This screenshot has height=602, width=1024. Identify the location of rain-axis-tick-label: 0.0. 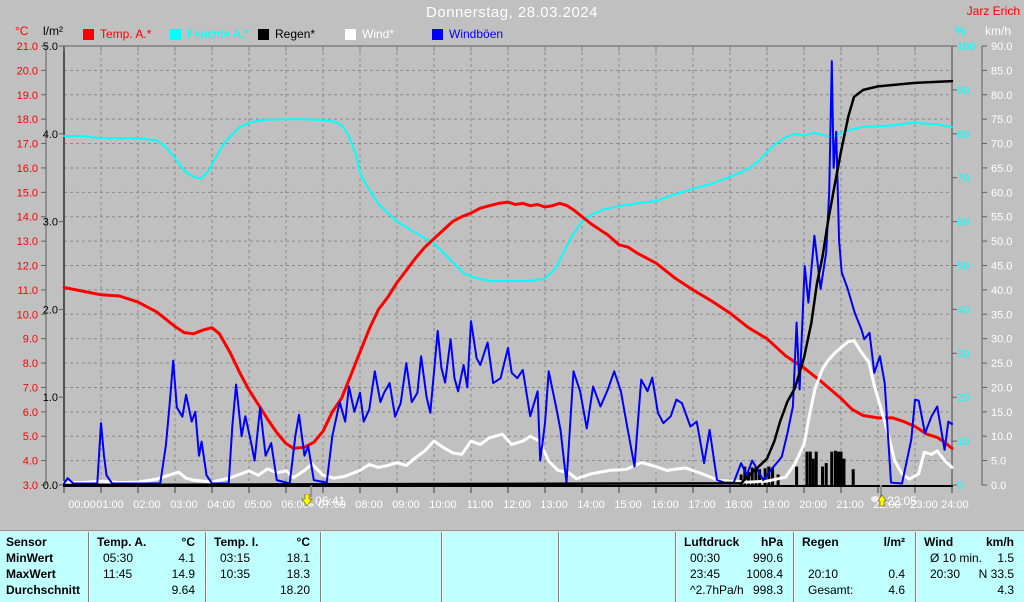
(50, 486).